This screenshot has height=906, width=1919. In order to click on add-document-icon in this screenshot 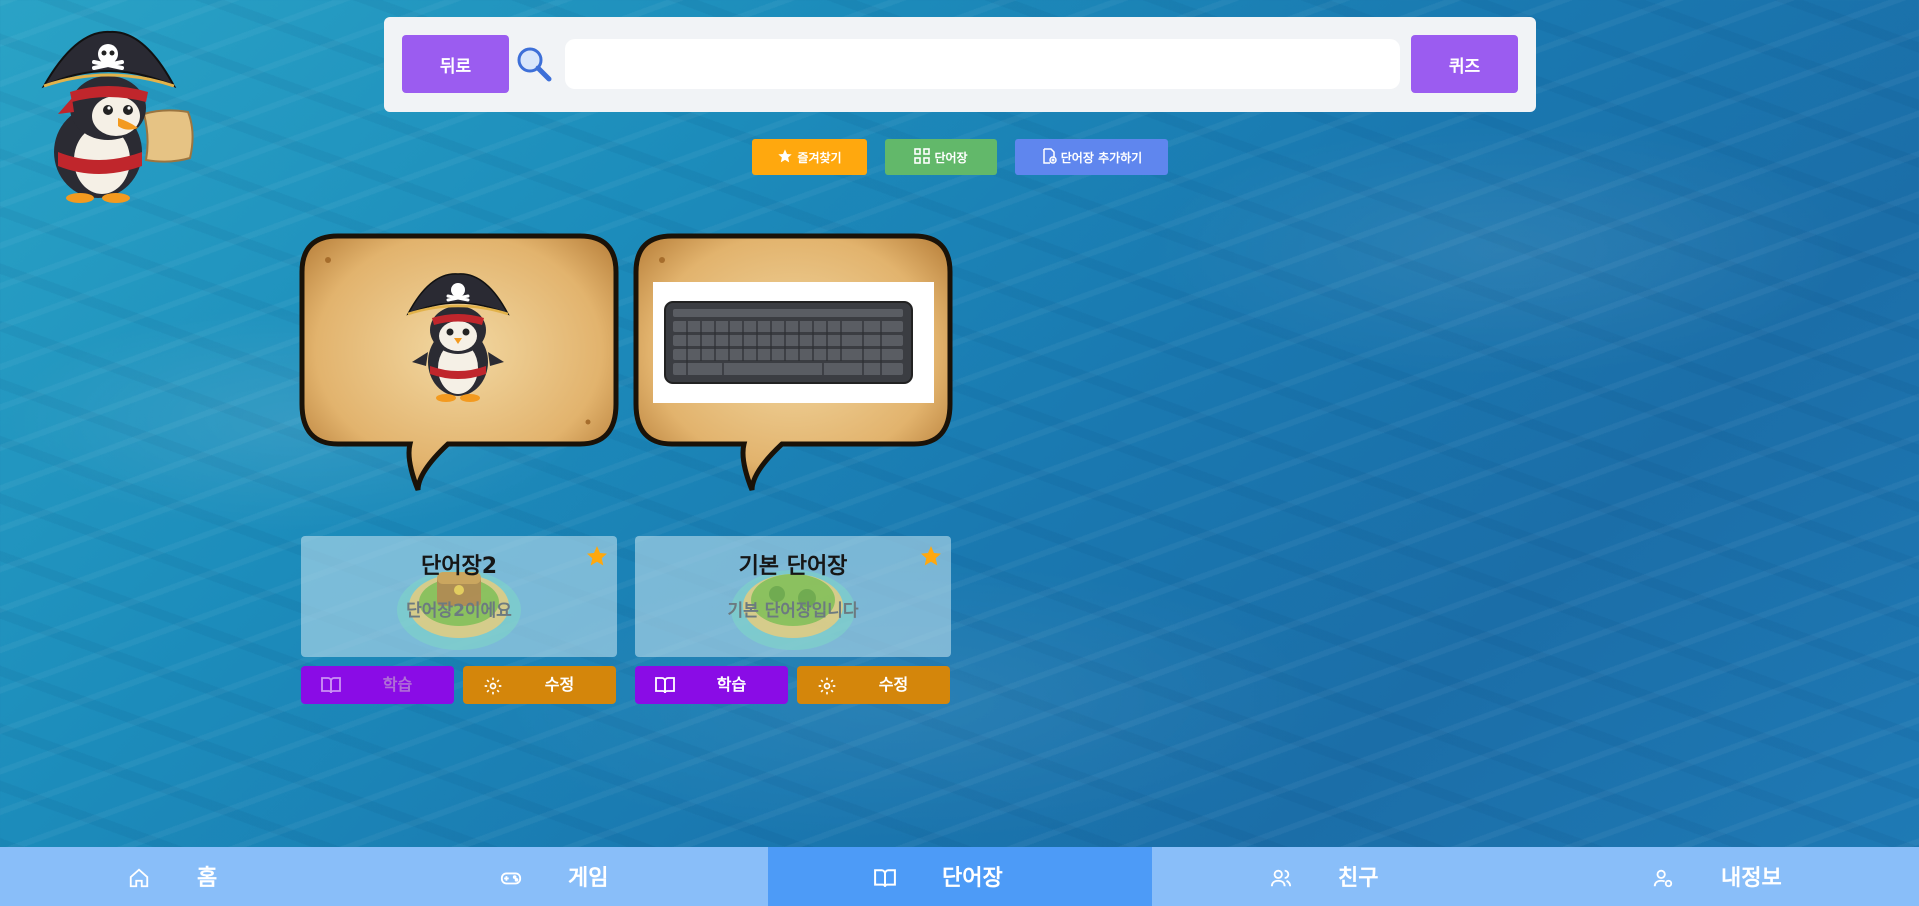, I will do `click(1049, 157)`.